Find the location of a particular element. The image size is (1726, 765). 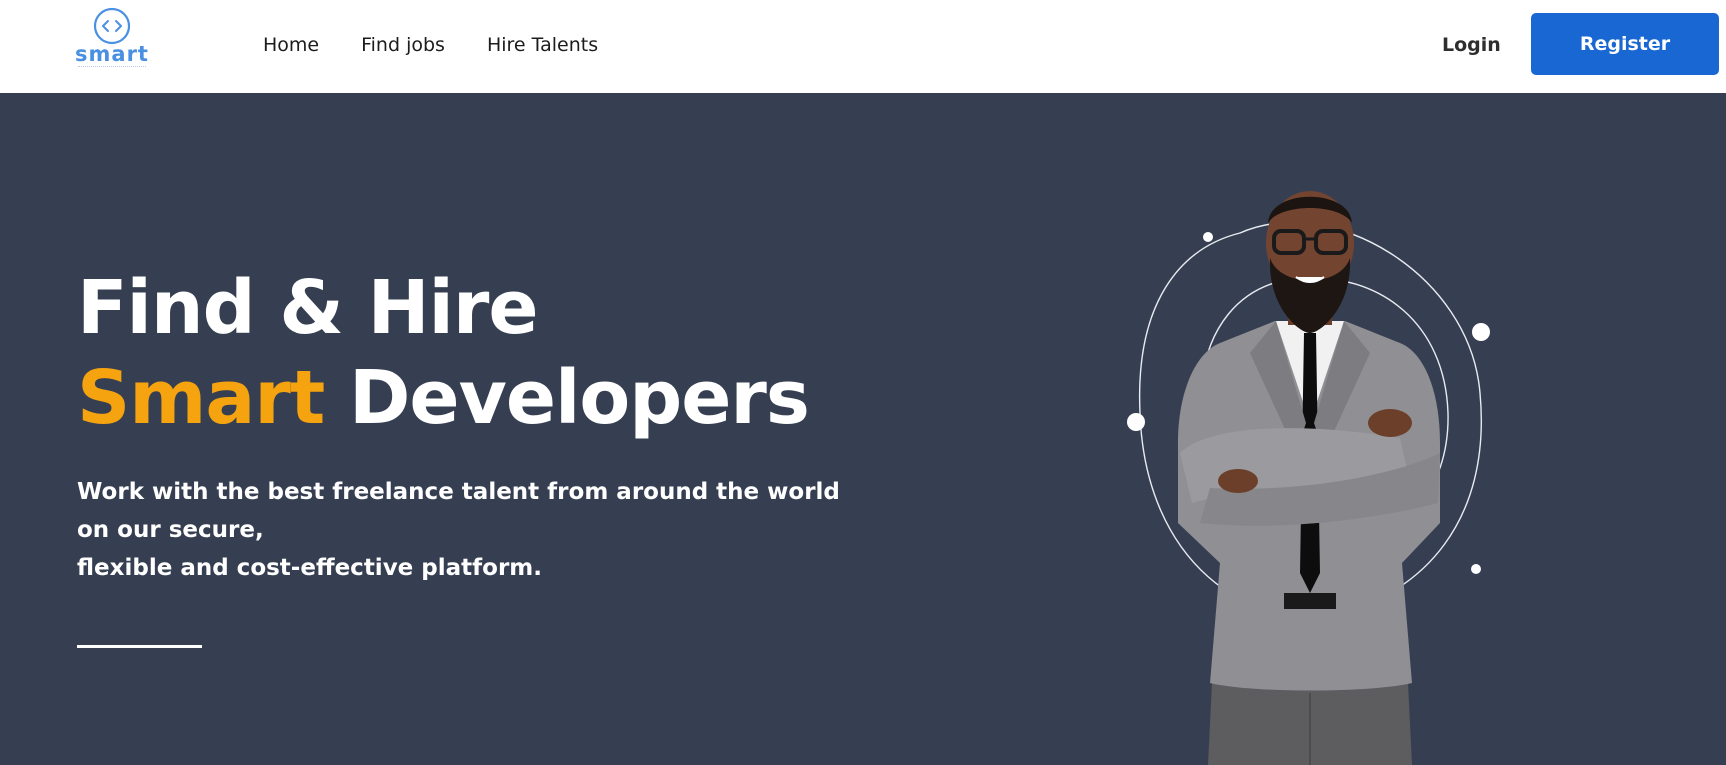

hero-title-rest: Developers is located at coordinates (579, 398).